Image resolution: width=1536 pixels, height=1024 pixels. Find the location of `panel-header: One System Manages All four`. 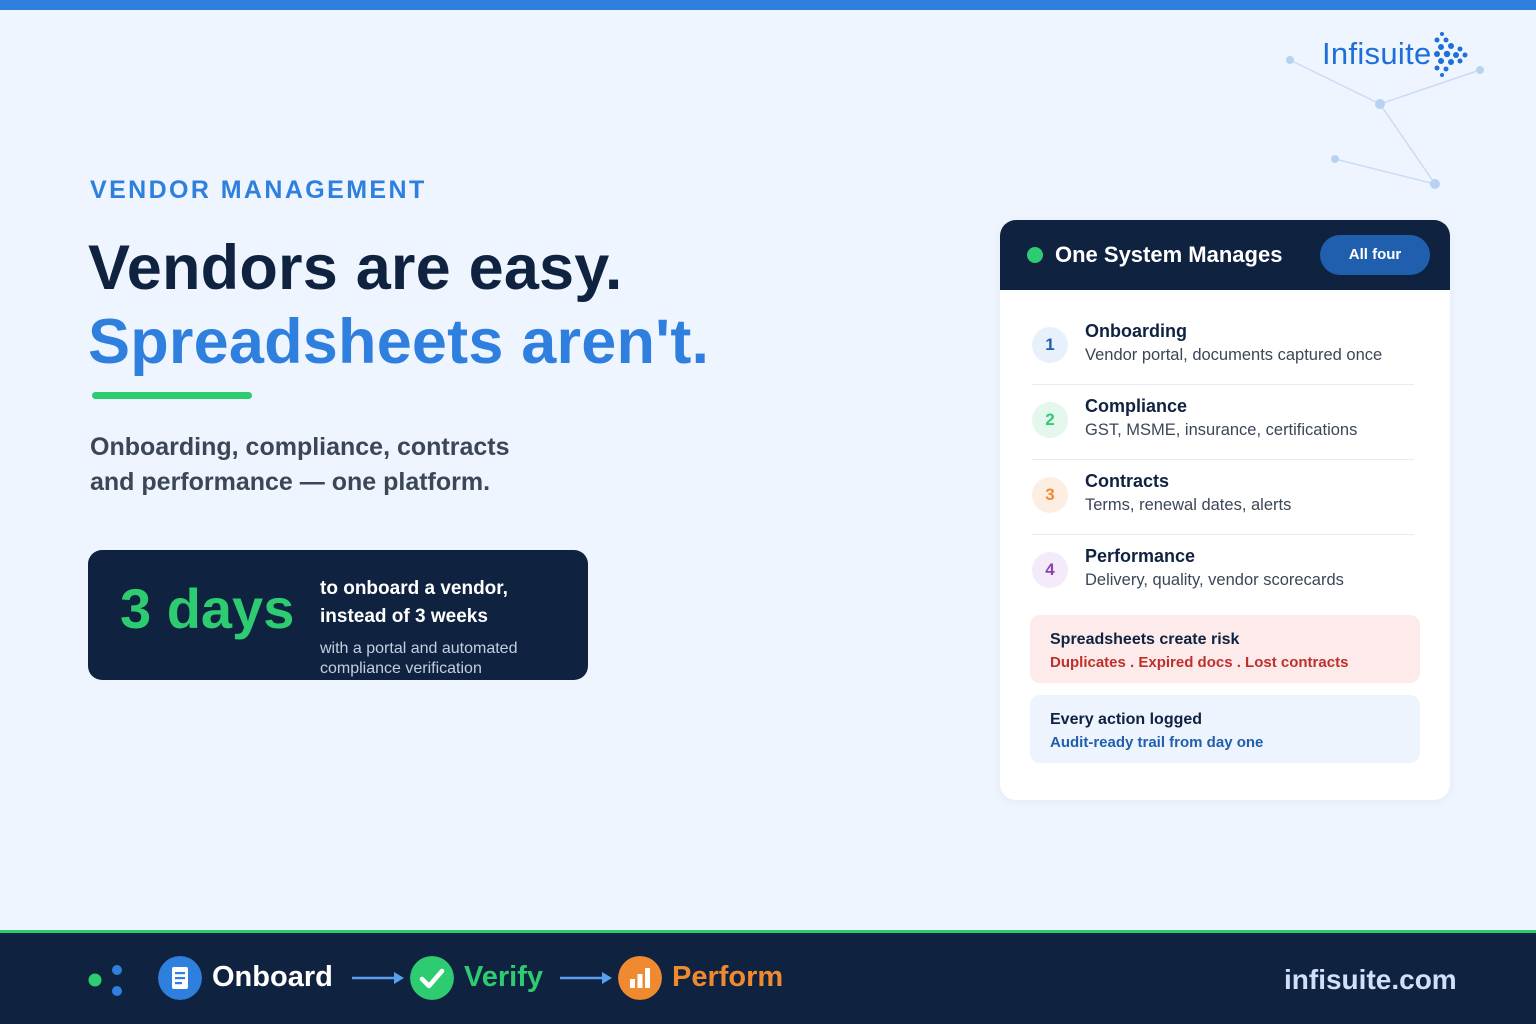

panel-header: One System Manages All four is located at coordinates (1225, 255).